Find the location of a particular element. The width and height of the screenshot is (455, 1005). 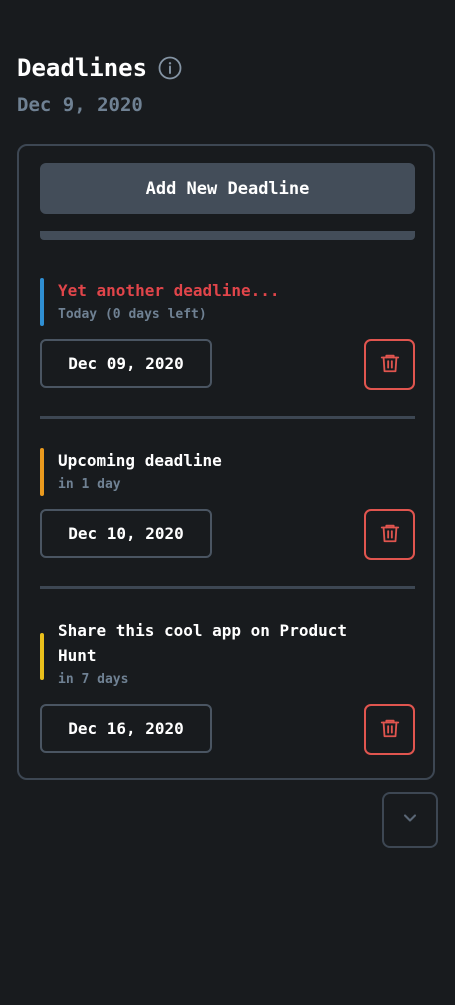

add-deadline-button: Add New Deadline is located at coordinates (227, 188).